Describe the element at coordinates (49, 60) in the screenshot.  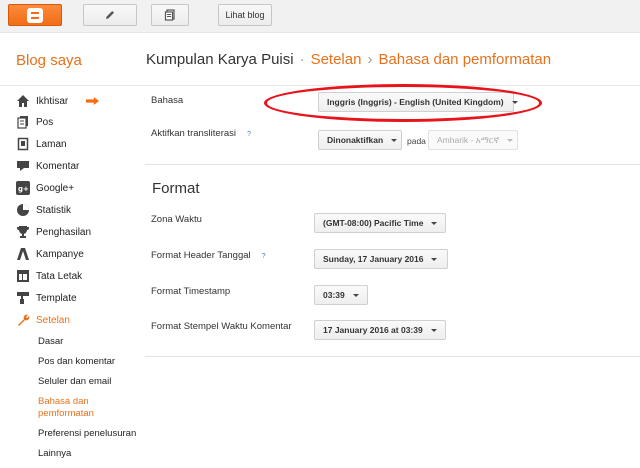
I see `my-blogs-link: Blog saya` at that location.